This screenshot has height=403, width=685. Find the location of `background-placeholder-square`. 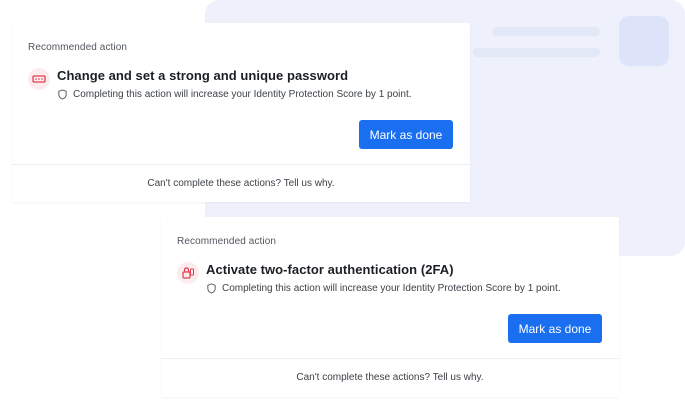

background-placeholder-square is located at coordinates (644, 41).